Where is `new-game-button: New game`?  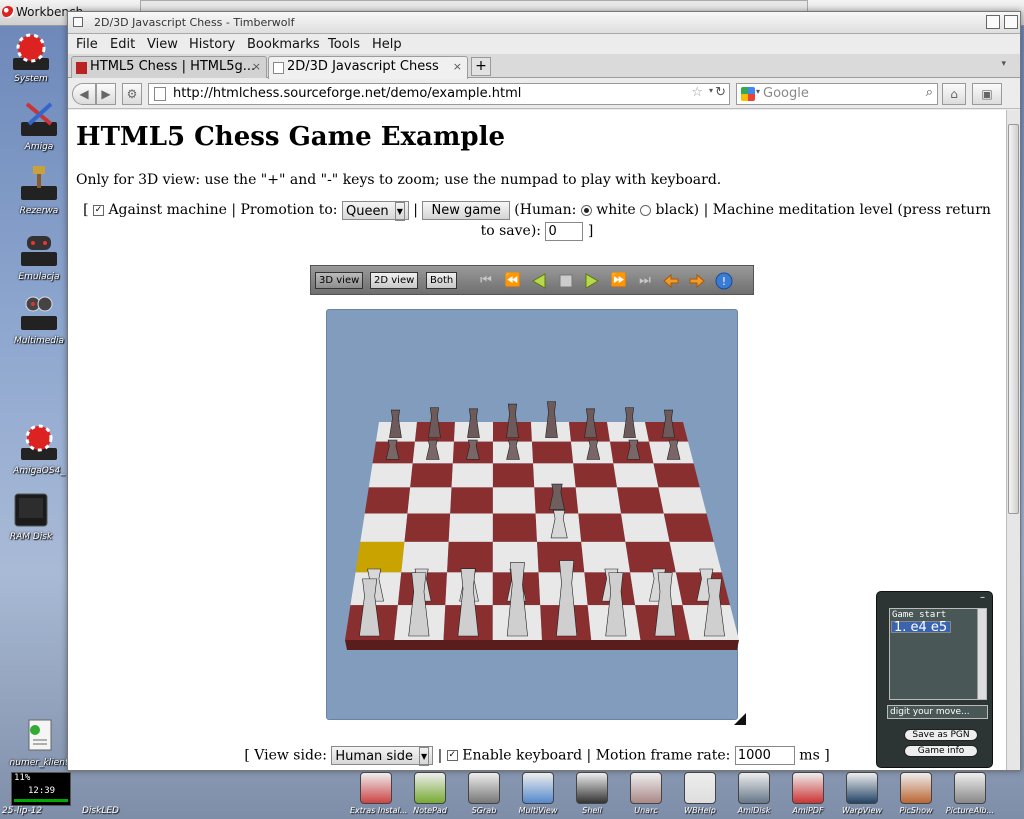
new-game-button: New game is located at coordinates (466, 210).